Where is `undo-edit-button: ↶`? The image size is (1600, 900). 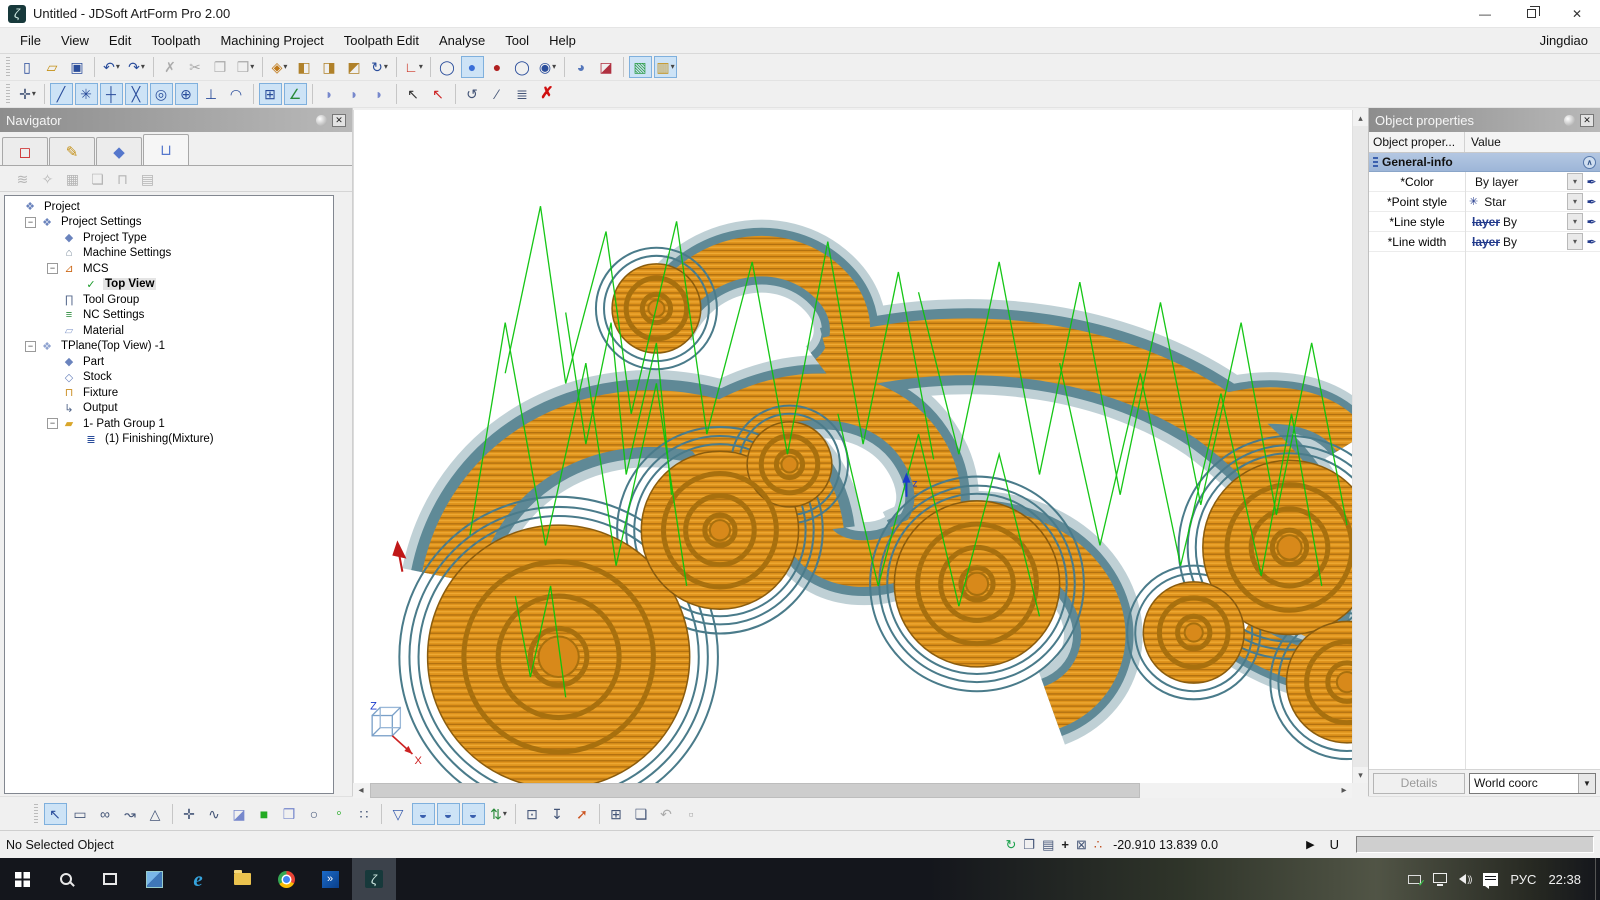 undo-edit-button: ↶ is located at coordinates (666, 814).